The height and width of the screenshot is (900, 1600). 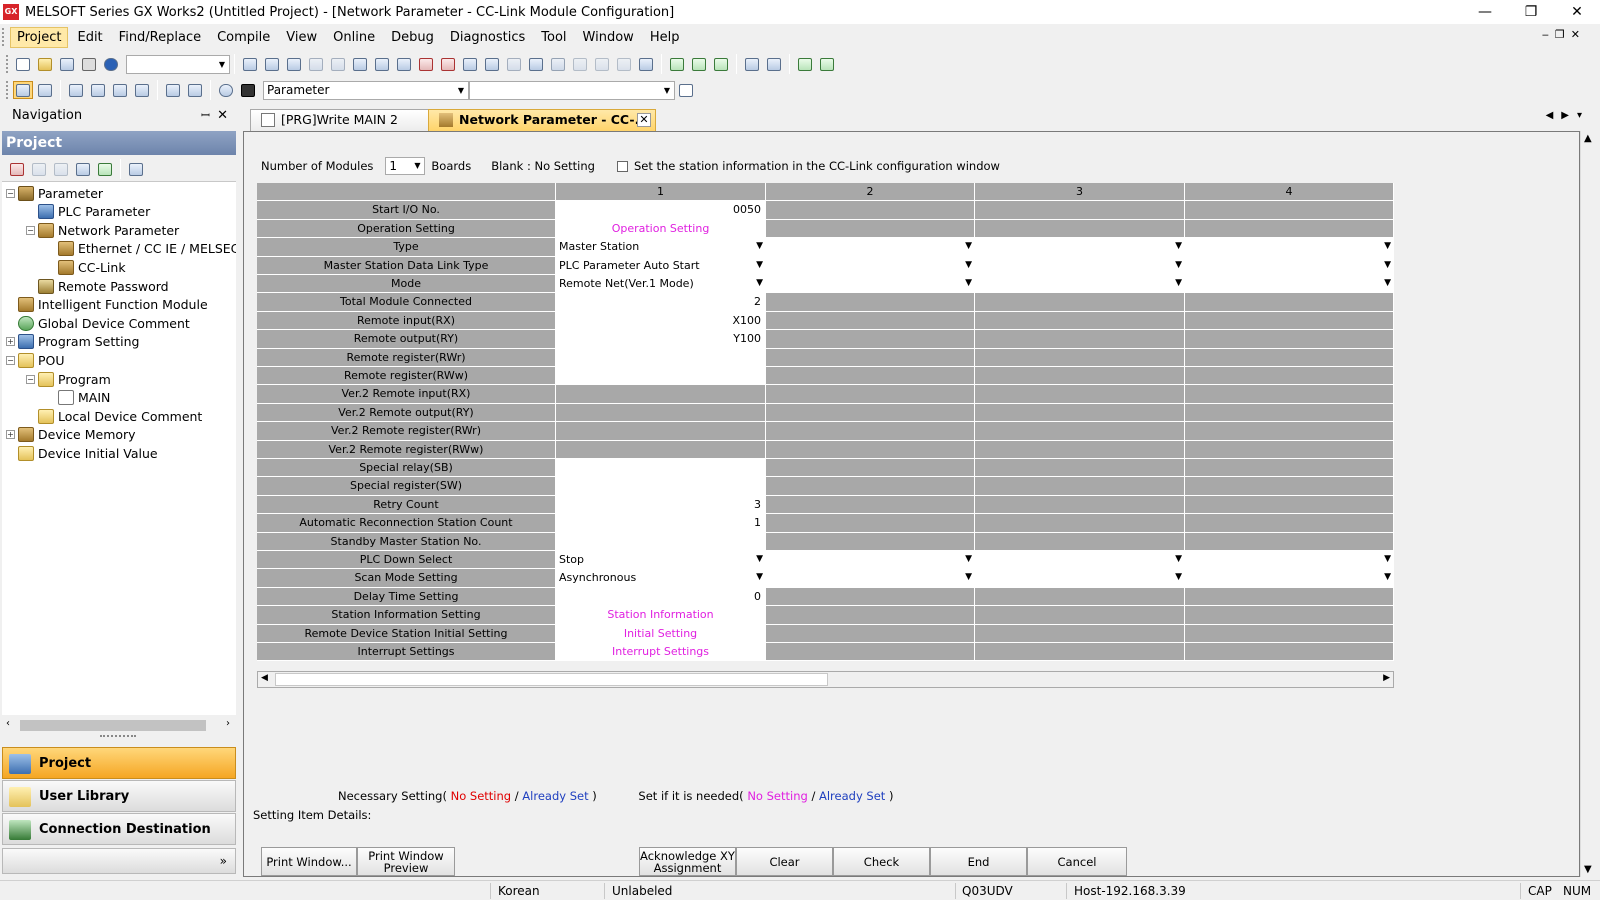 What do you see at coordinates (88, 212) in the screenshot?
I see `tree-item: PLC Parameter` at bounding box center [88, 212].